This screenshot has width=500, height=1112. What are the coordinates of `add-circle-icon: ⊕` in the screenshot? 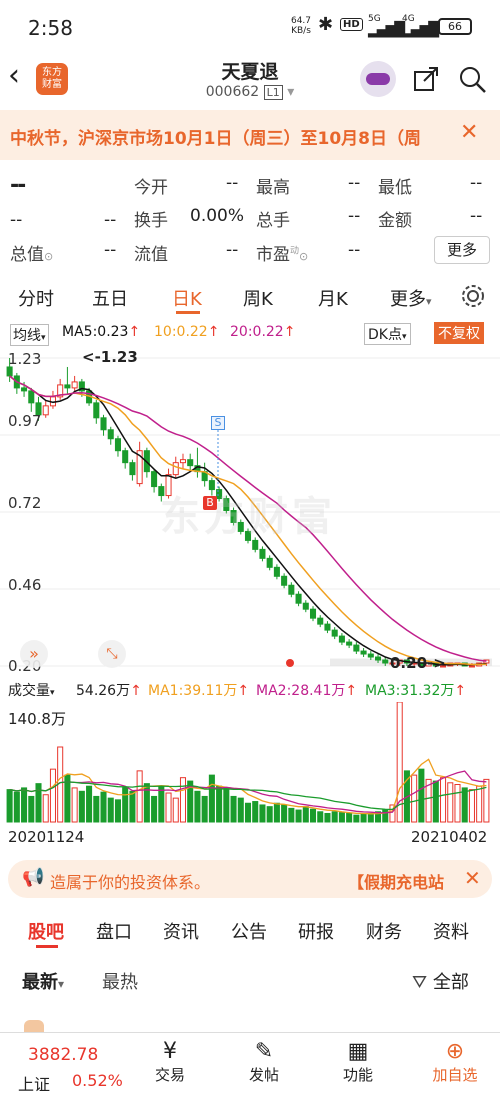 It's located at (455, 1051).